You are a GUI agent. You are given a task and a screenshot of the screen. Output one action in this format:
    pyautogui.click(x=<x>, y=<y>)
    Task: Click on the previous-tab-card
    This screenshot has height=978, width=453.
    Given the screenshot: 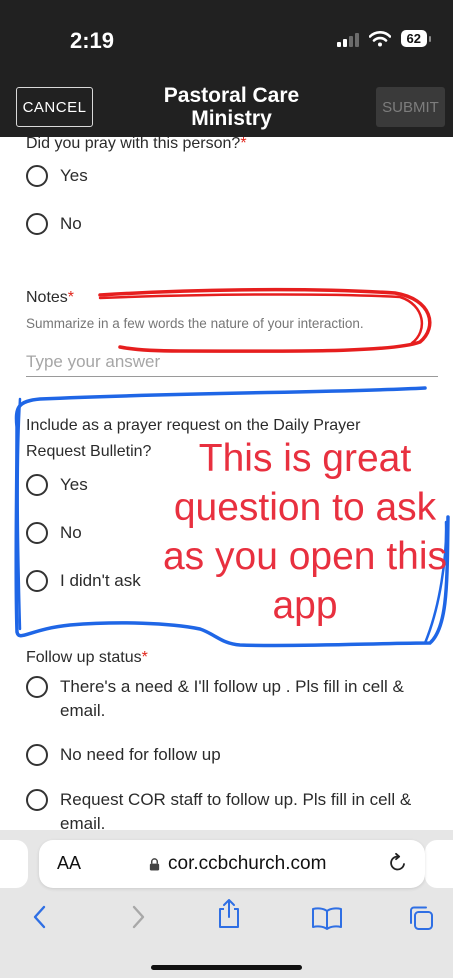 What is the action you would take?
    pyautogui.click(x=14, y=864)
    